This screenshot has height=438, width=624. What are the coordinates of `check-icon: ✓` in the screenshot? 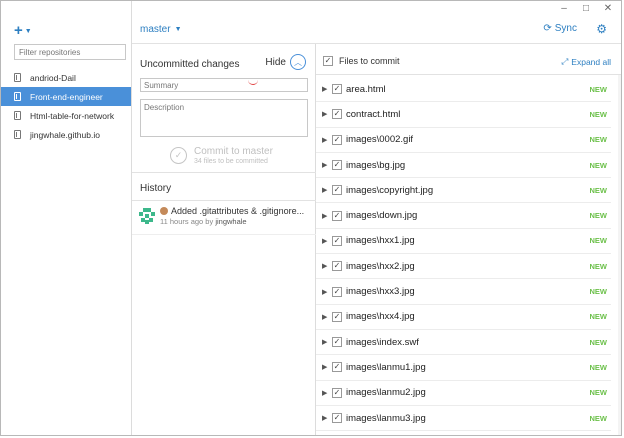 It's located at (178, 155).